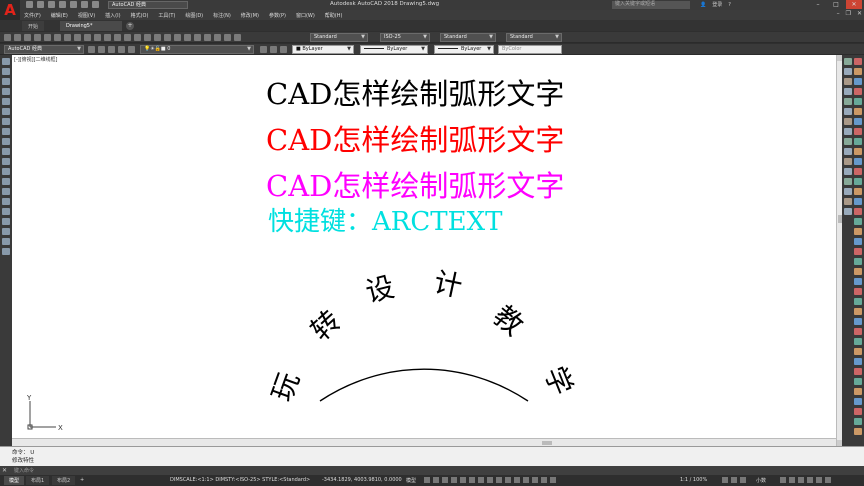 Image resolution: width=864 pixels, height=486 pixels. Describe the element at coordinates (848, 71) in the screenshot. I see `copy-object-icon` at that location.